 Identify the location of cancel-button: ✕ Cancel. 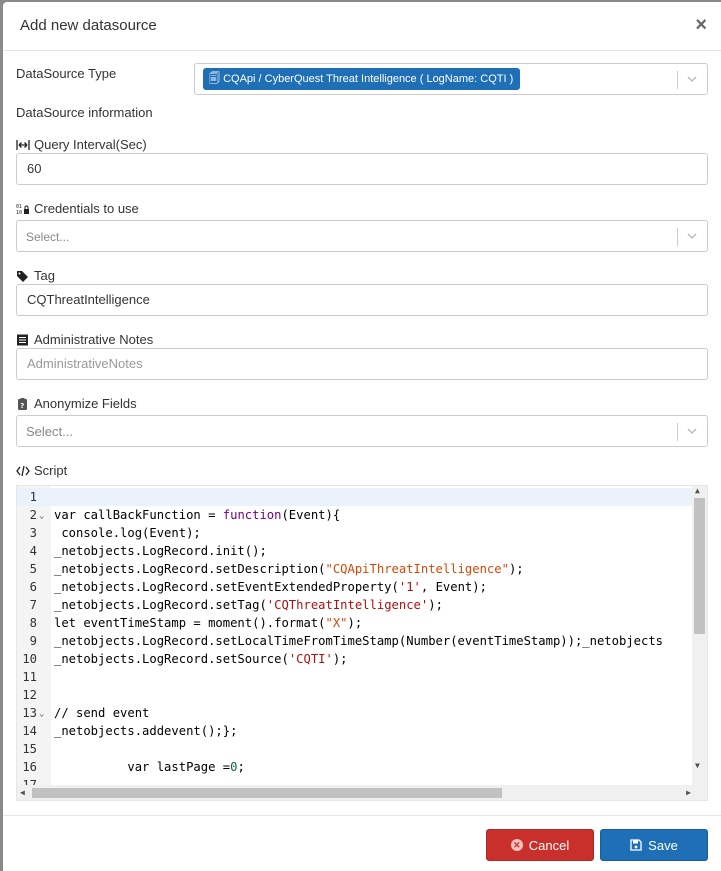
(540, 845).